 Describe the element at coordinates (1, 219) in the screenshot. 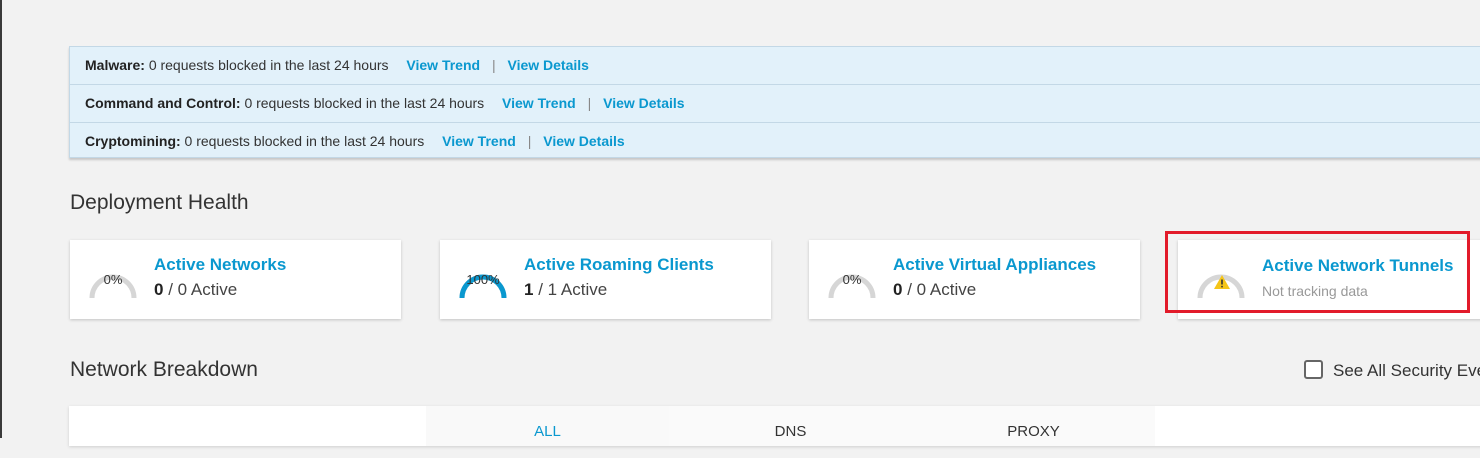

I see `window-edge` at that location.